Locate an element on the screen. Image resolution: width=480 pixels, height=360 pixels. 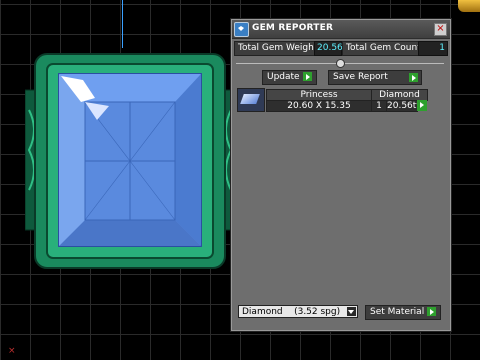
update-button: Update is located at coordinates (289, 77).